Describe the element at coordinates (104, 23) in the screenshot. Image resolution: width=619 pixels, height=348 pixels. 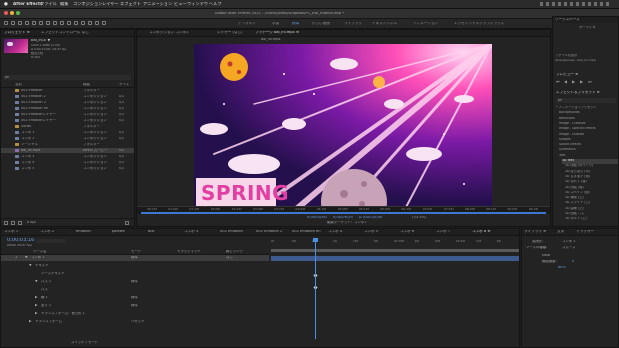
I see `puppet-tool-icon` at that location.